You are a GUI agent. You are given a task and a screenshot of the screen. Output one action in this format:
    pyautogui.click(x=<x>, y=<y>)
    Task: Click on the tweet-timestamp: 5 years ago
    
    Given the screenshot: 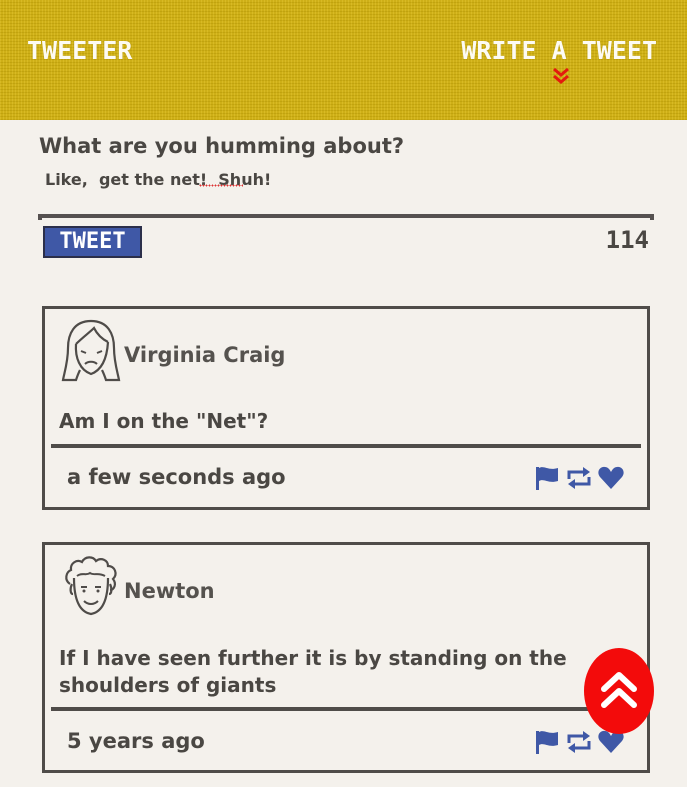 What is the action you would take?
    pyautogui.click(x=136, y=741)
    